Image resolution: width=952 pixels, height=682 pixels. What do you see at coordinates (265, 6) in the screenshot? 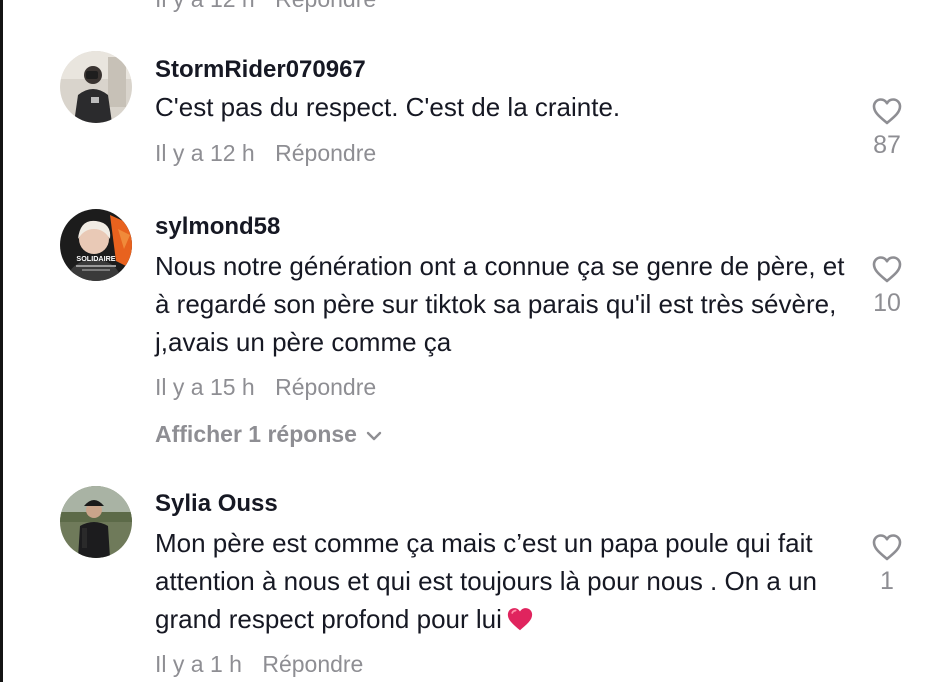
I see `previous-comment-meta: Il y a 12 h Répondre` at bounding box center [265, 6].